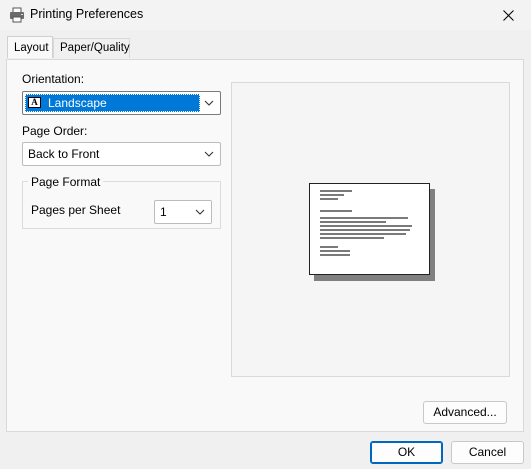  I want to click on page-order-value: Back to Front, so click(64, 154).